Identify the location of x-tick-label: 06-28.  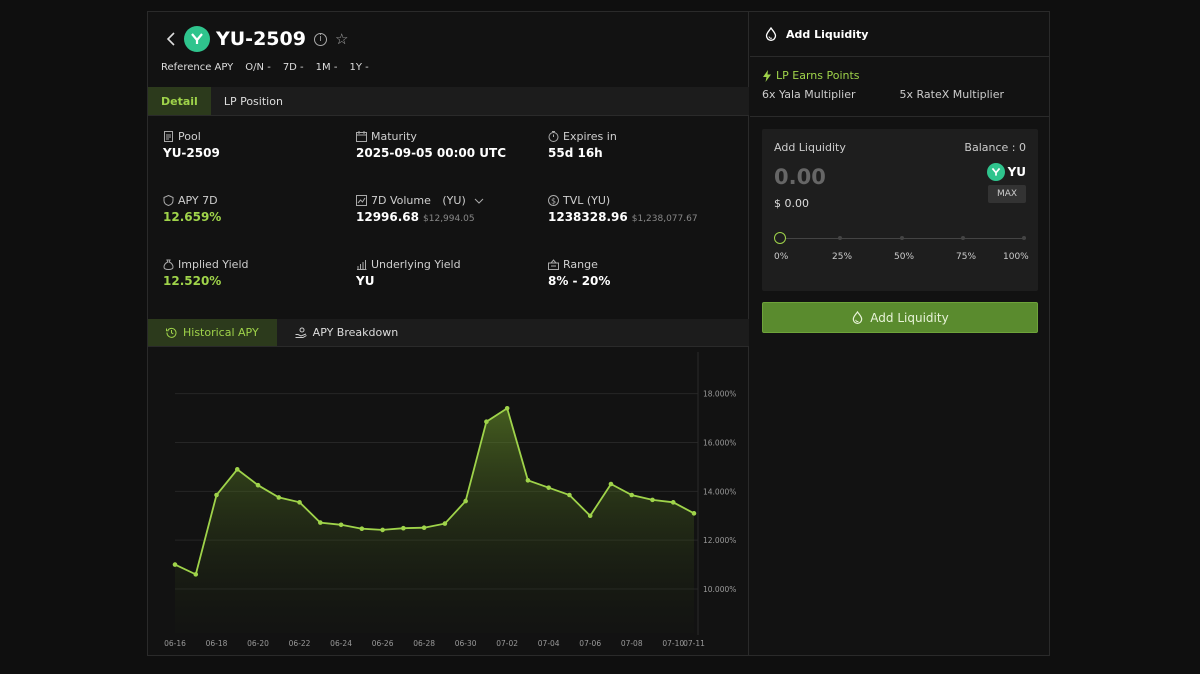
(424, 643).